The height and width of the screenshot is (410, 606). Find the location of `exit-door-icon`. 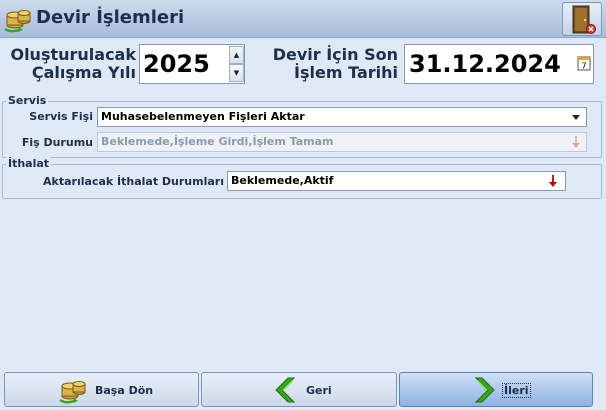

exit-door-icon is located at coordinates (584, 19).